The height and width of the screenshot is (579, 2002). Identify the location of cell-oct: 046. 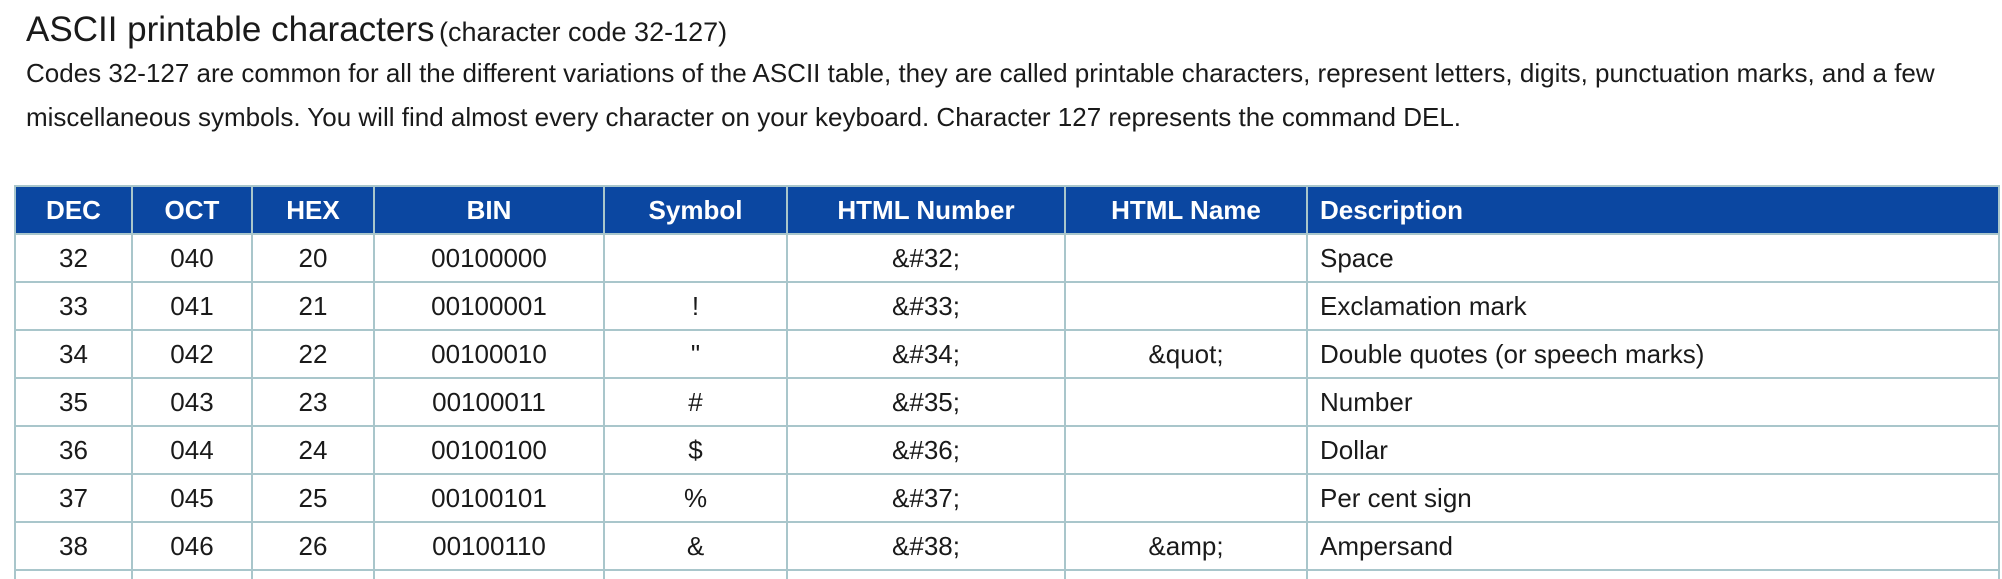
(192, 546).